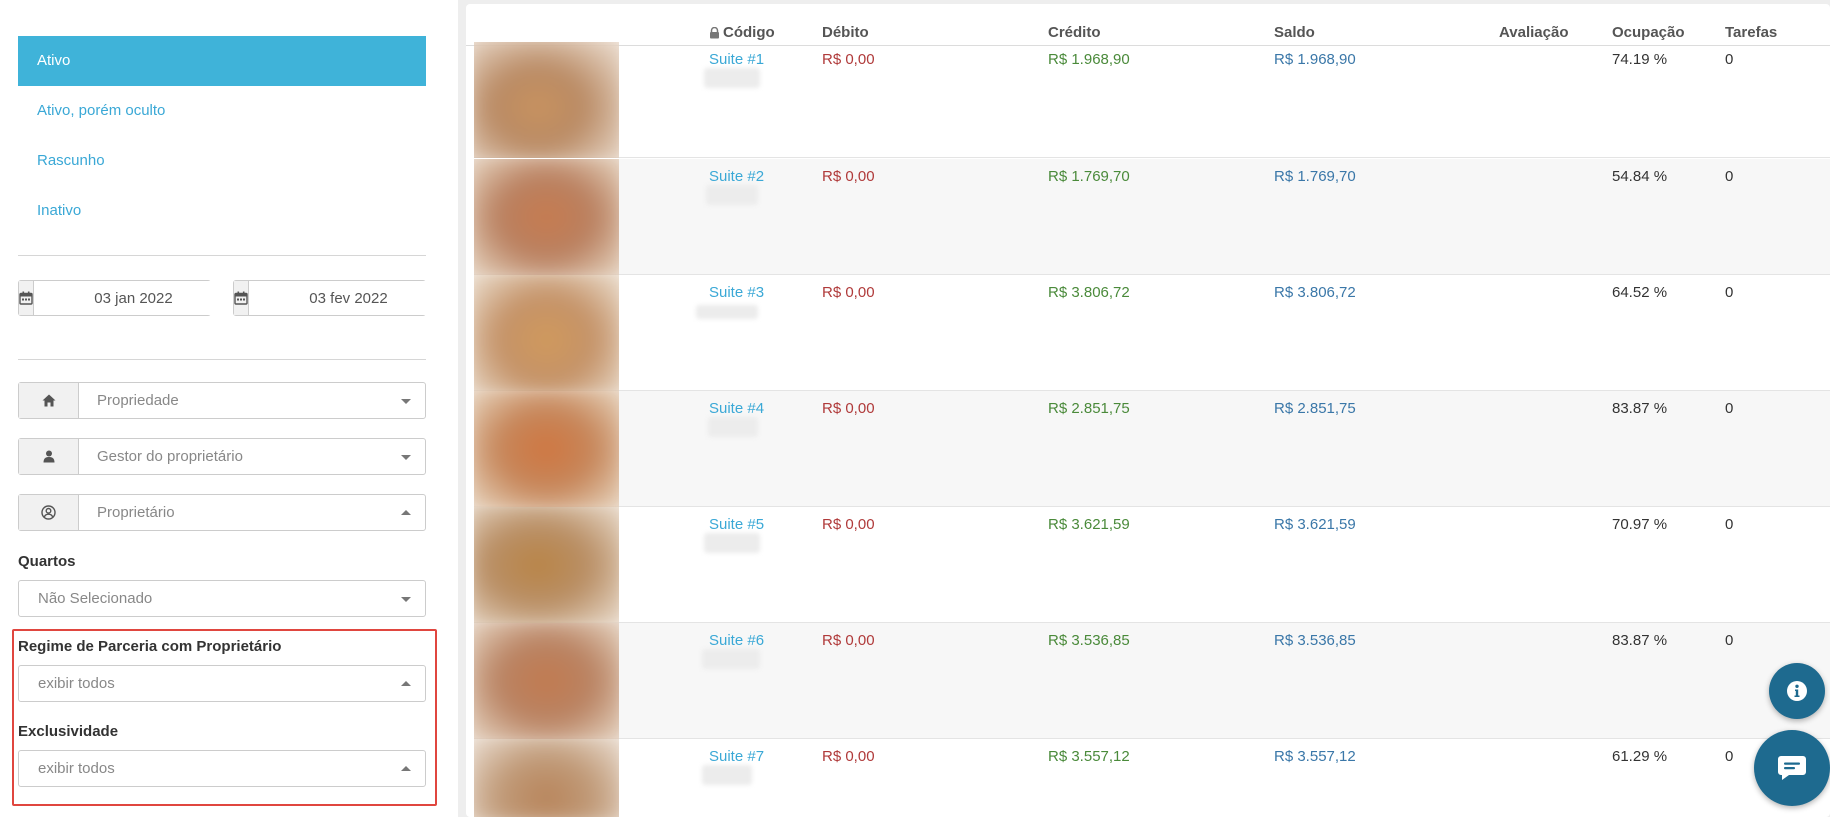 The width and height of the screenshot is (1830, 817). I want to click on rooms-select-value: Não Selecionado, so click(222, 598).